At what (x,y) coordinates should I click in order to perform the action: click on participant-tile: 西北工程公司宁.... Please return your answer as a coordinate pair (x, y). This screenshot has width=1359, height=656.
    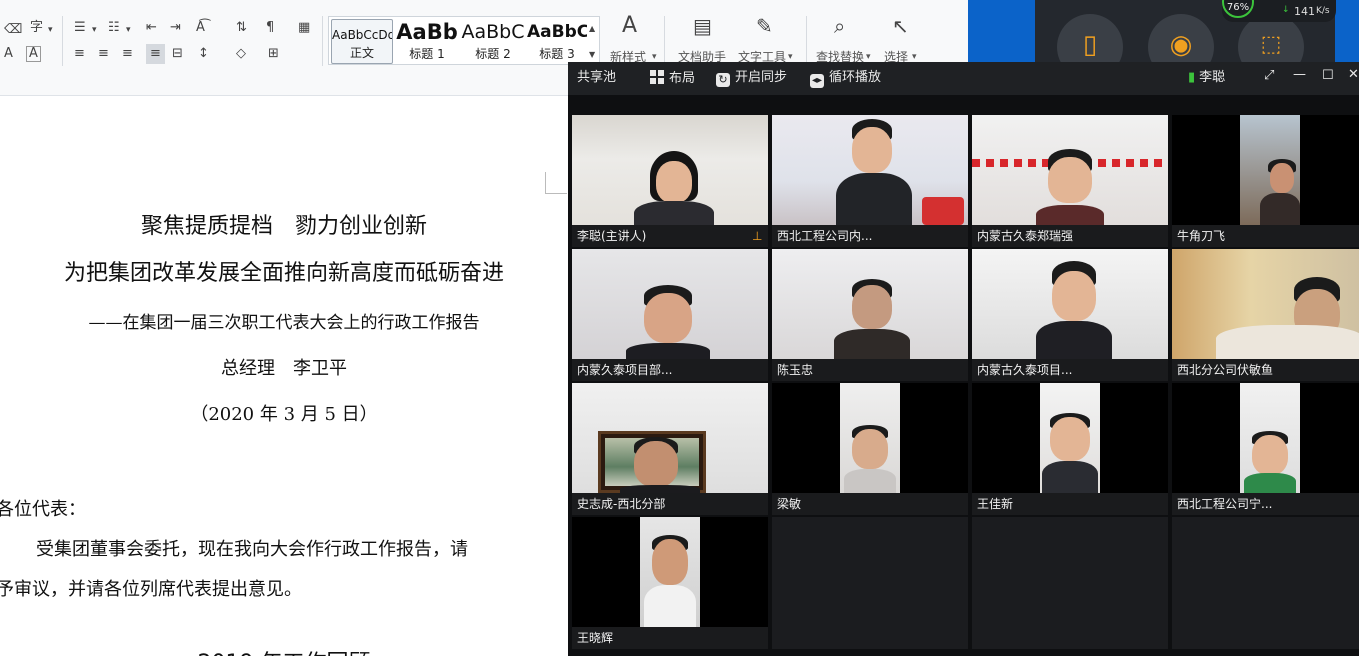
    Looking at the image, I should click on (1265, 449).